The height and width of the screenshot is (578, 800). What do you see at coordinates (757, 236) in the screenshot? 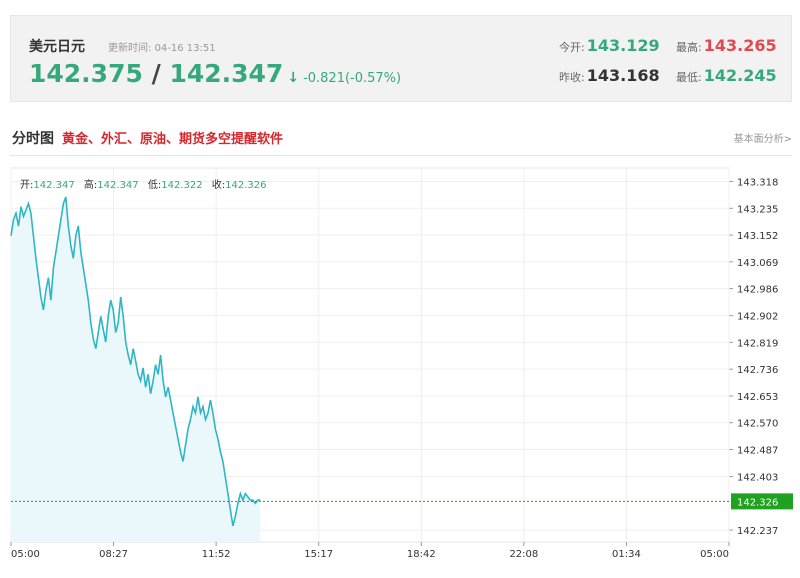
I see `y-tick-label: 143.152` at bounding box center [757, 236].